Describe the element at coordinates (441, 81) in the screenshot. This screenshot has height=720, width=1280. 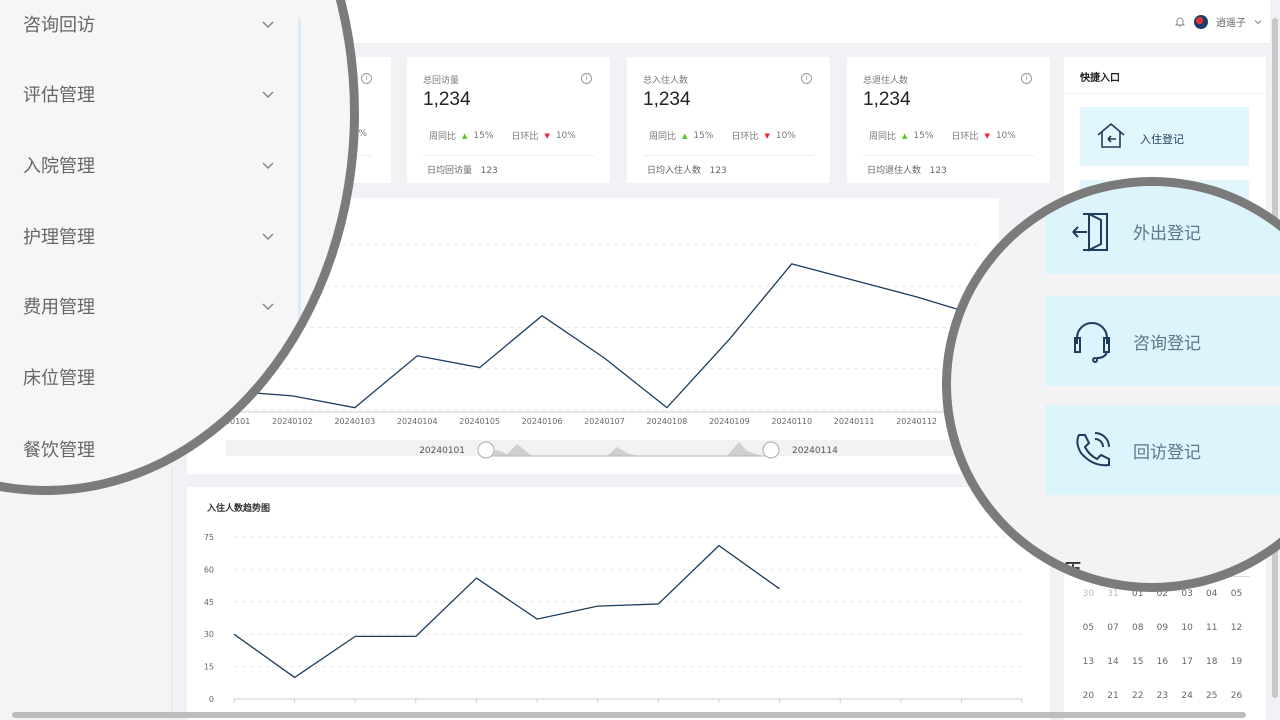
I see `stat-label: 总回访量` at that location.